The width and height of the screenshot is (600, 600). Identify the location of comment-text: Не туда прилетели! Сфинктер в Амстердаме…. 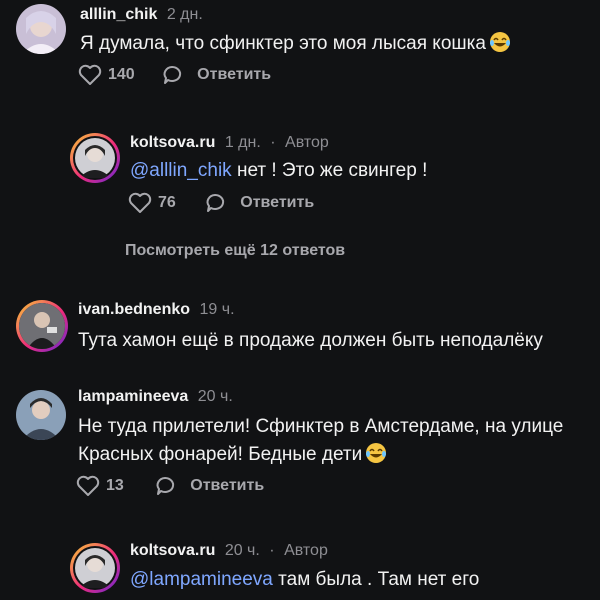
(330, 441).